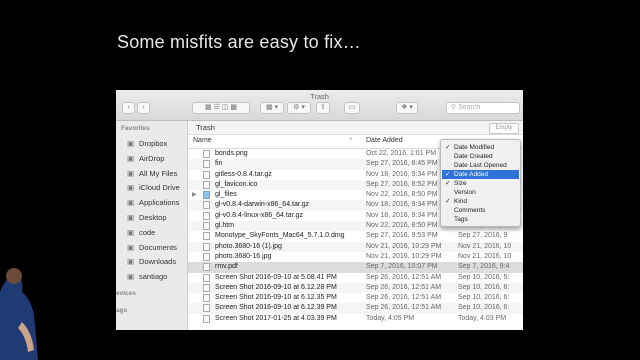  Describe the element at coordinates (151, 262) in the screenshot. I see `sidebar-item-downloads: ▣ Downloads` at that location.